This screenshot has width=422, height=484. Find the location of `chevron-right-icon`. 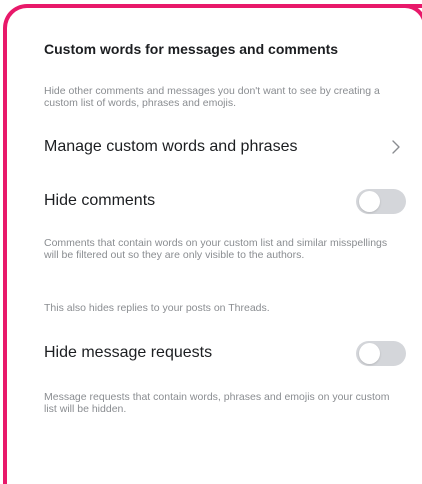

chevron-right-icon is located at coordinates (396, 147).